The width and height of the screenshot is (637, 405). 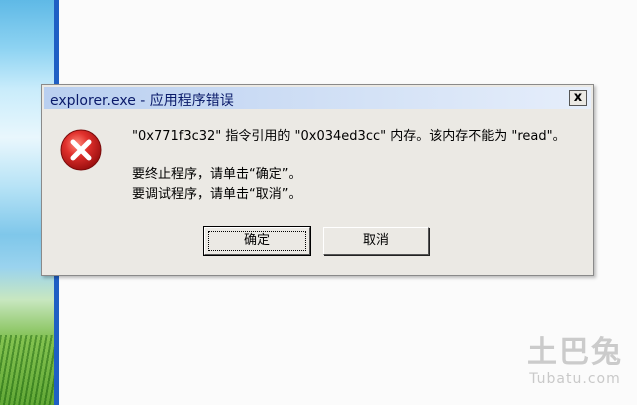 I want to click on ok-button: 确定, so click(x=257, y=241).